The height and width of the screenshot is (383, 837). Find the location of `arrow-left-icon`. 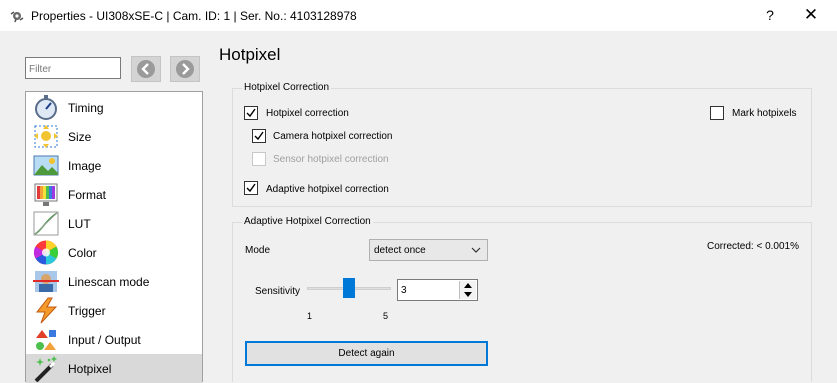

arrow-left-icon is located at coordinates (145, 69).